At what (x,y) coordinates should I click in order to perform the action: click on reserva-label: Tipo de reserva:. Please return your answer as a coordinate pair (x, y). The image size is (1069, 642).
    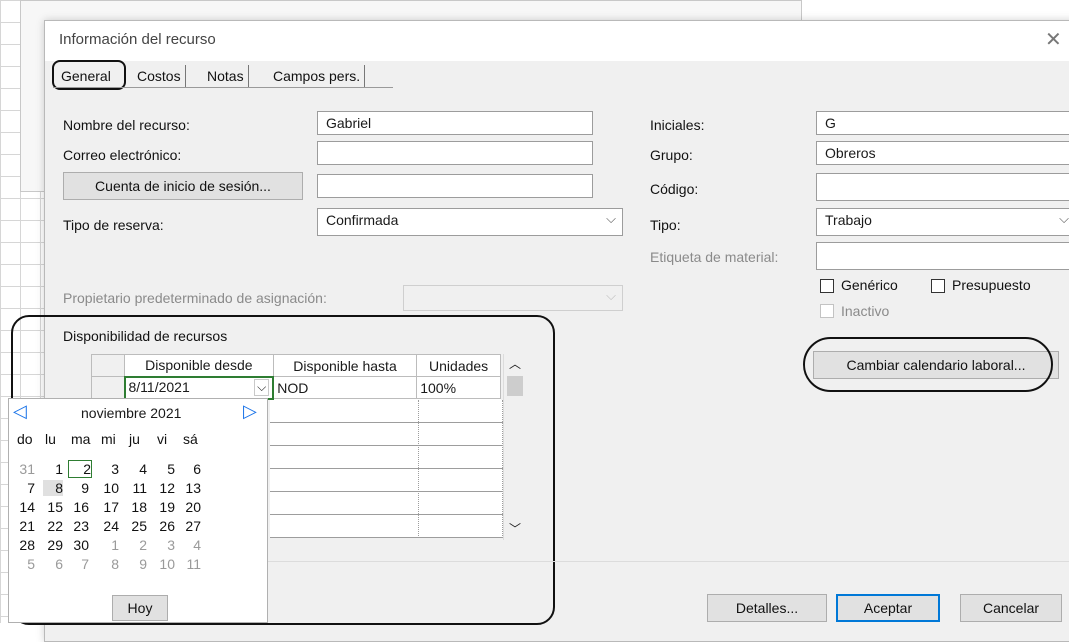
    Looking at the image, I should click on (113, 225).